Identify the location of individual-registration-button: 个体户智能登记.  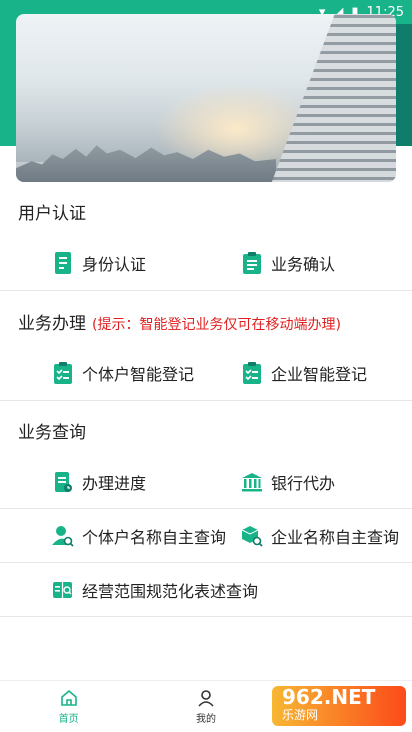
(123, 373).